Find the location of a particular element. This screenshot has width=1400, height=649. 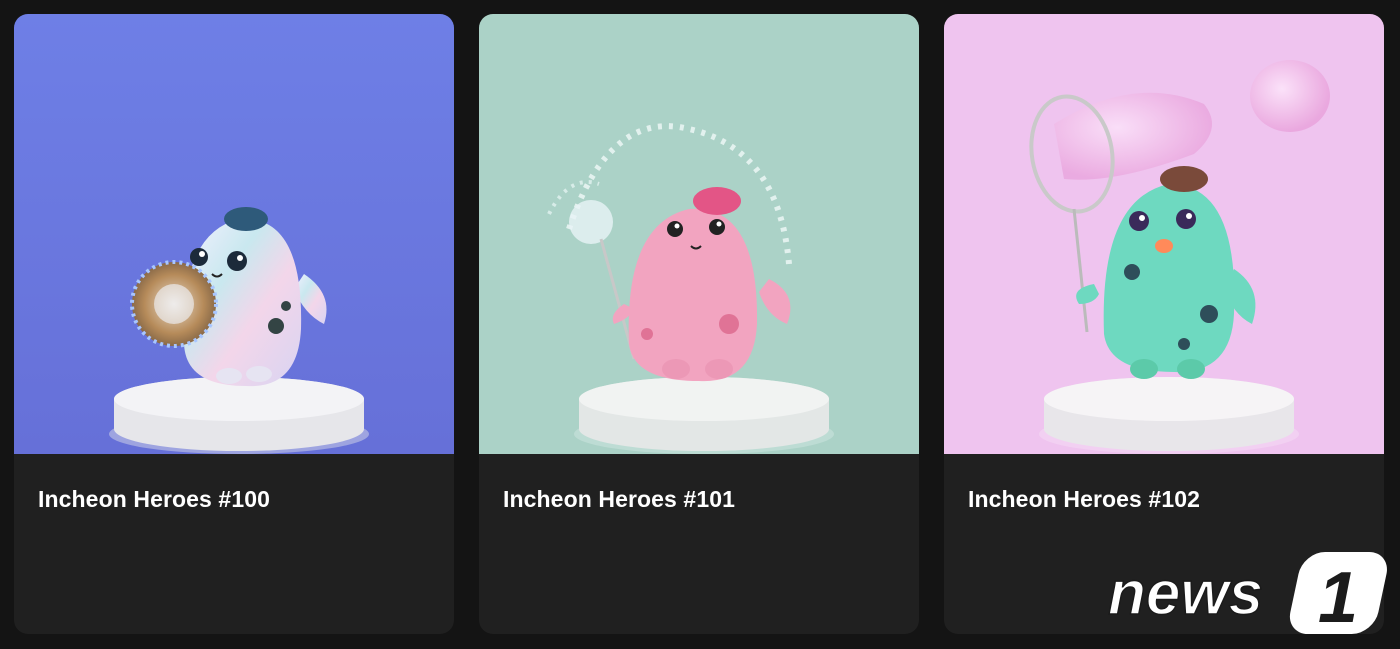

nft-card-title: Incheon Heroes #102 is located at coordinates (1084, 499).